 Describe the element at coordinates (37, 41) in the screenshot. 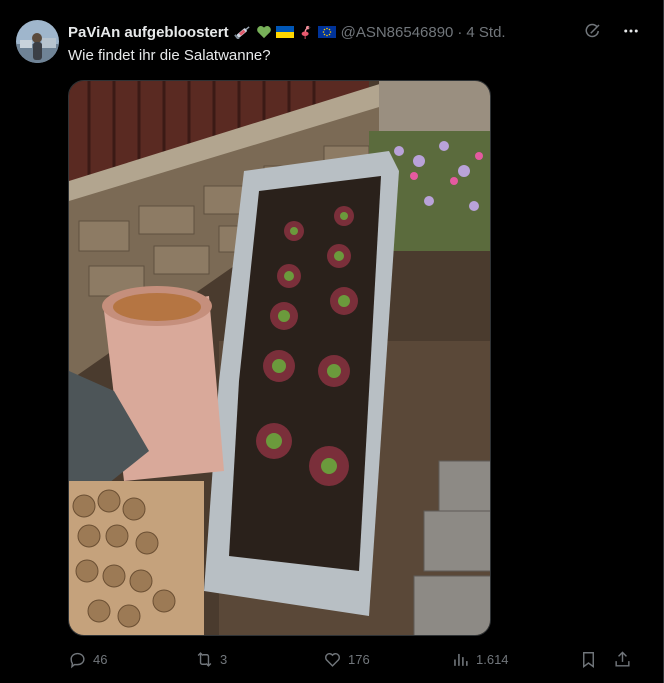

I see `avatar` at that location.